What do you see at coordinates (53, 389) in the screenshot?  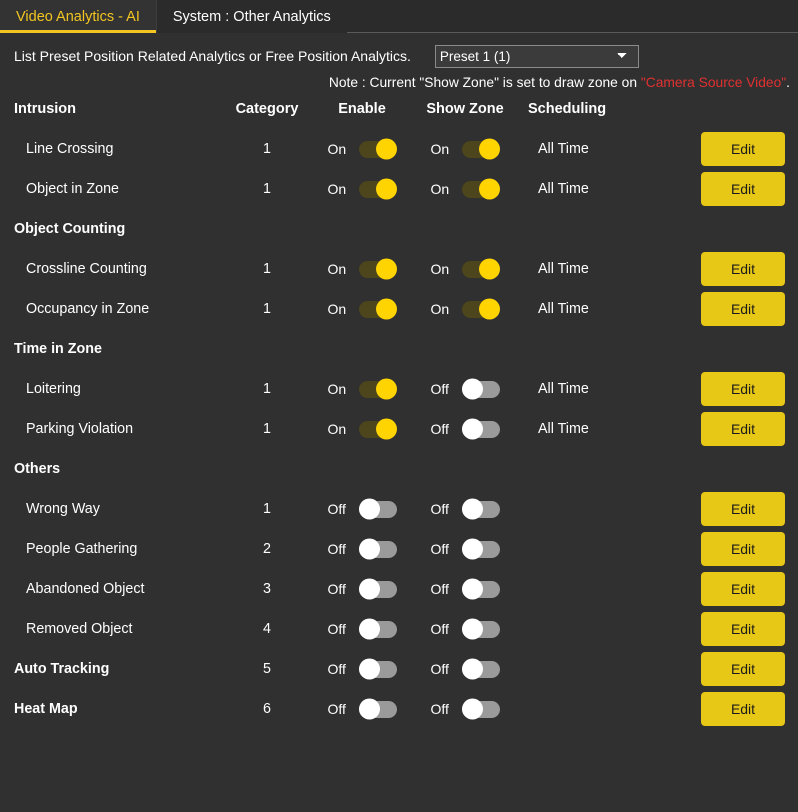 I see `row-name-label: Loitering` at bounding box center [53, 389].